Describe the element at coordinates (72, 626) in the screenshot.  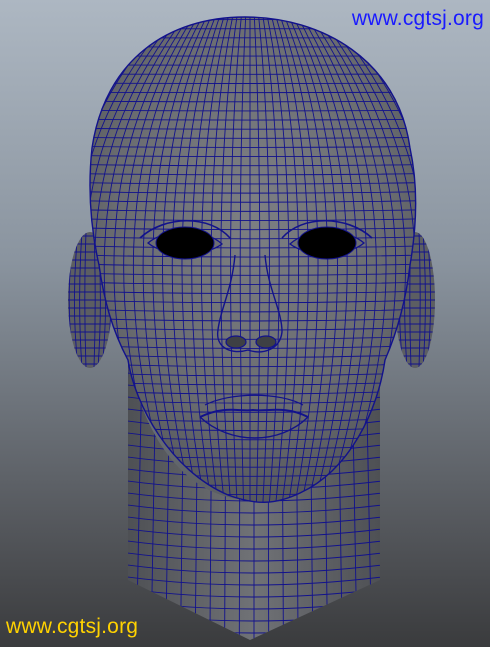
I see `watermark-bottom: www.cgtsj.org` at that location.